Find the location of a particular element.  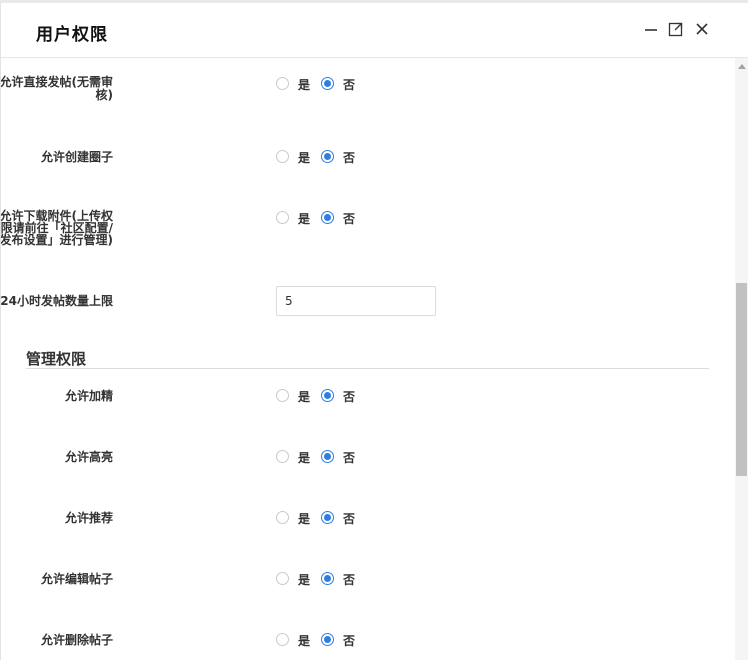

label-line: 发布设置」进行管理) is located at coordinates (57, 240).